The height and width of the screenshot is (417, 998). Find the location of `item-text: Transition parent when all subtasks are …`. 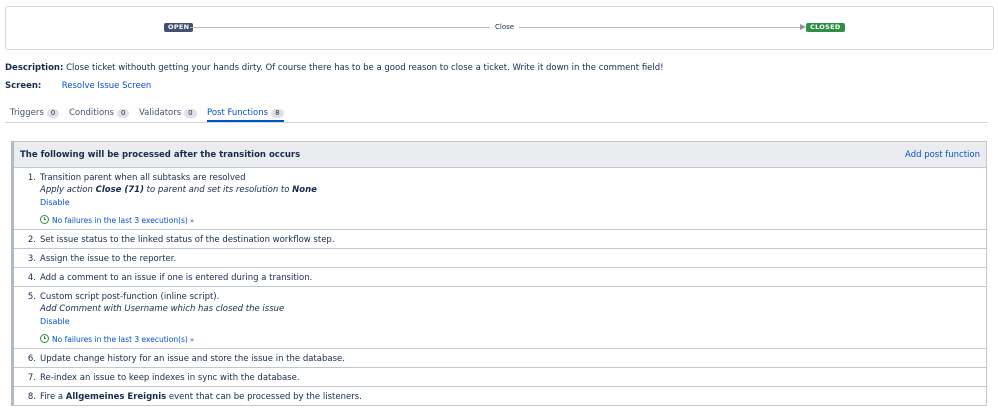

item-text: Transition parent when all subtasks are … is located at coordinates (143, 178).